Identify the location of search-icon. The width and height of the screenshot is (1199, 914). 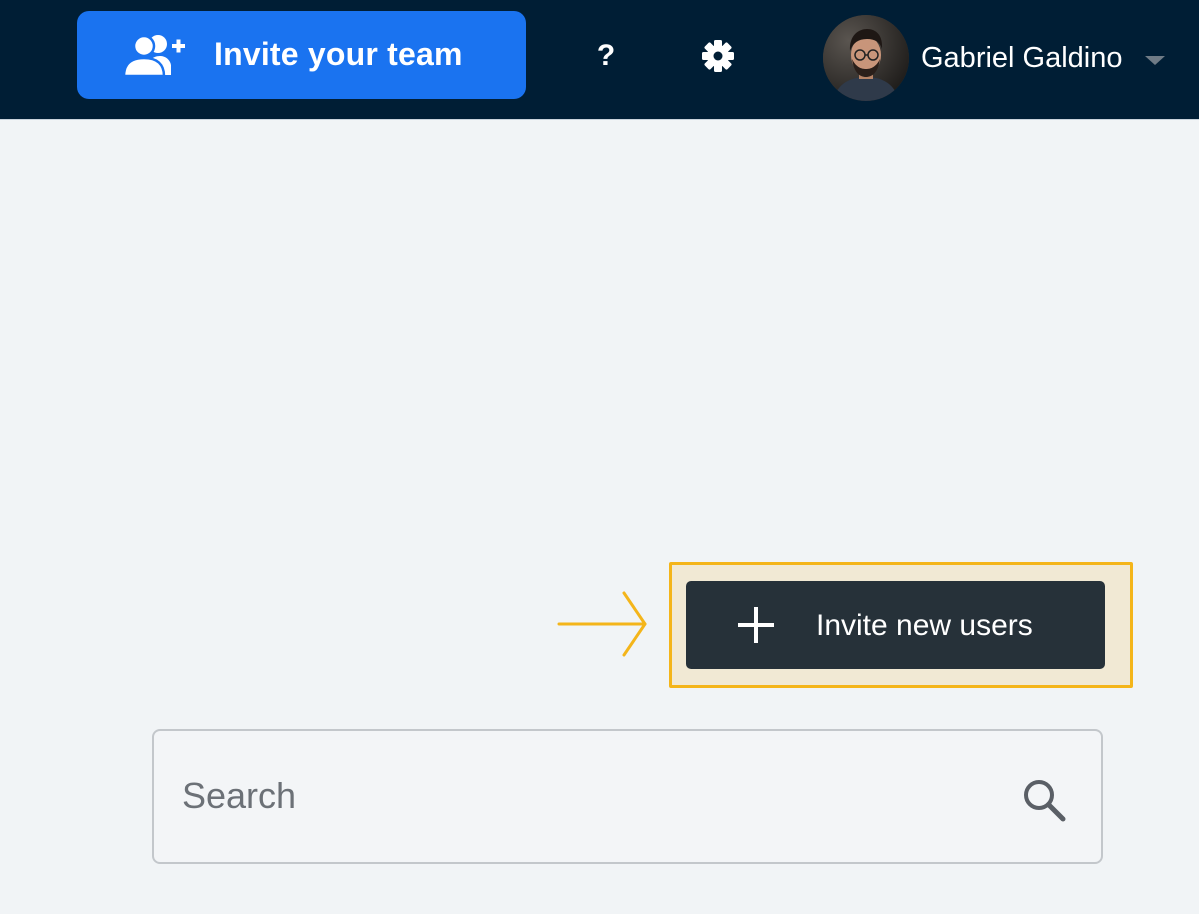
(1044, 800).